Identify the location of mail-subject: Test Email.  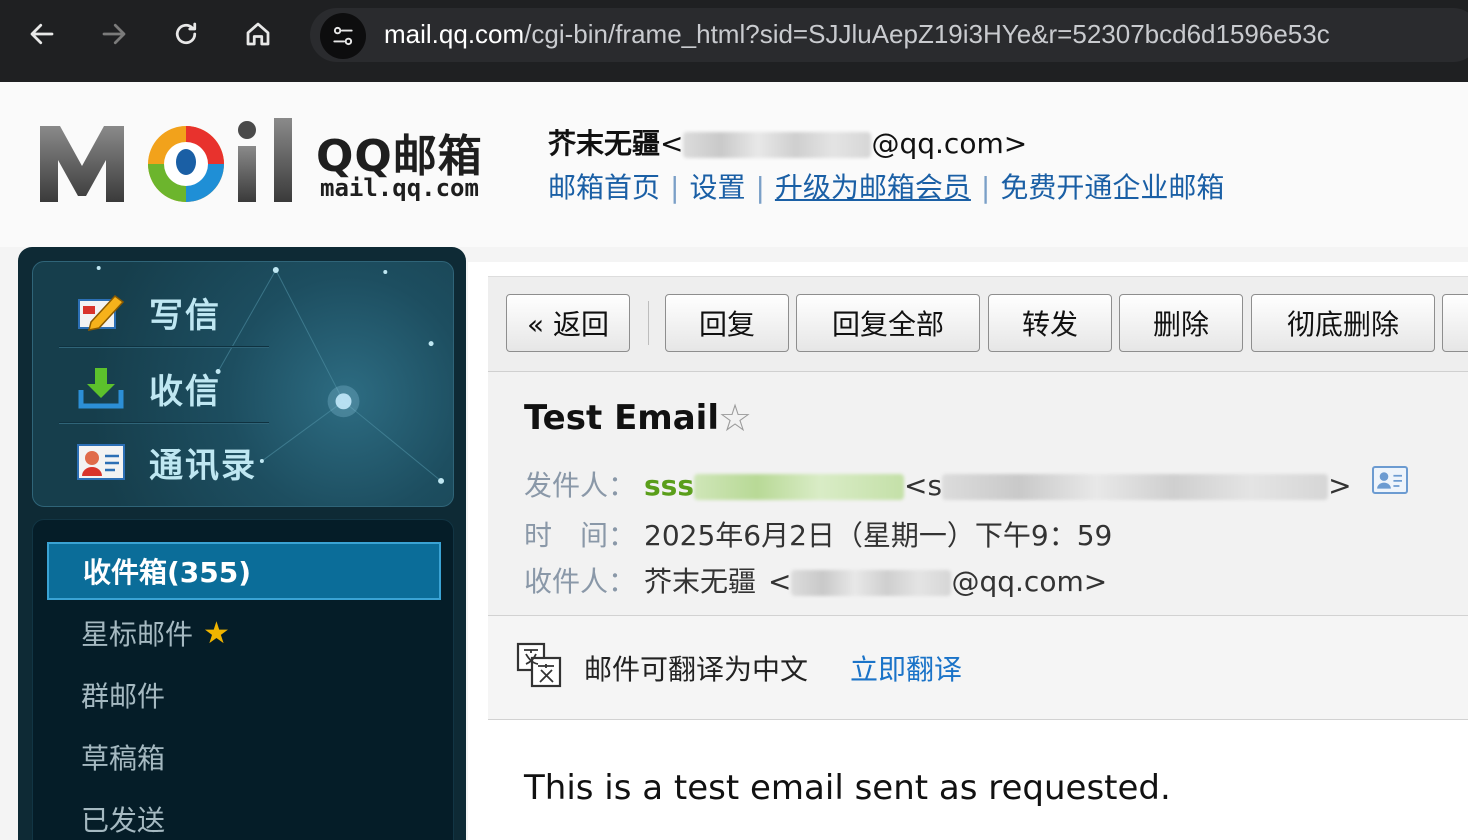
(621, 418).